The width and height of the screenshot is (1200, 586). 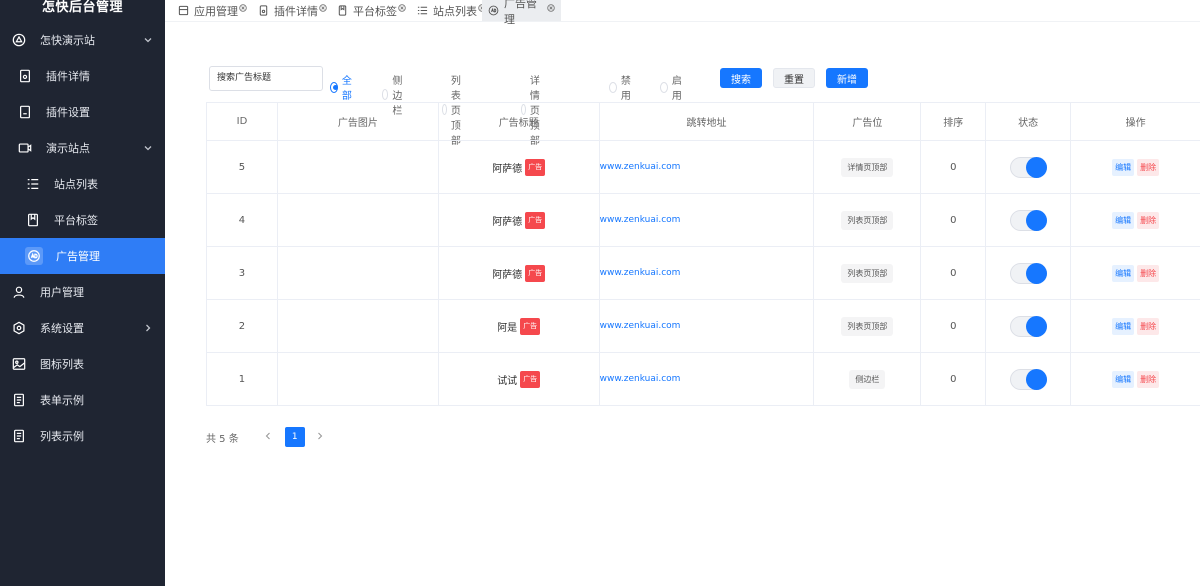 I want to click on radio-enabled: 启用, so click(x=672, y=87).